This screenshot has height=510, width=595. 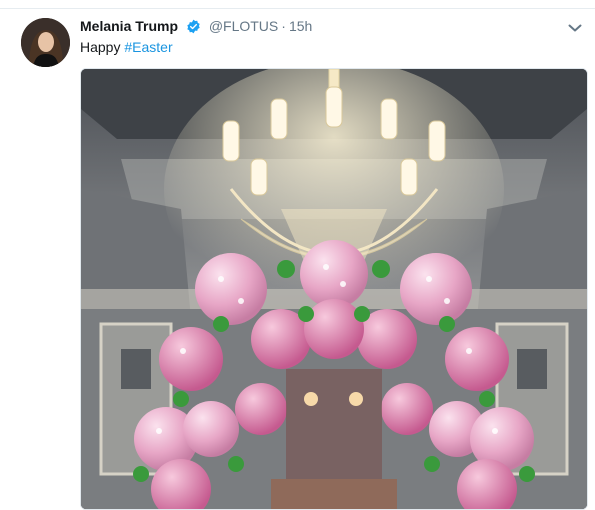 I want to click on author-handle: @FLOTUS, so click(x=243, y=26).